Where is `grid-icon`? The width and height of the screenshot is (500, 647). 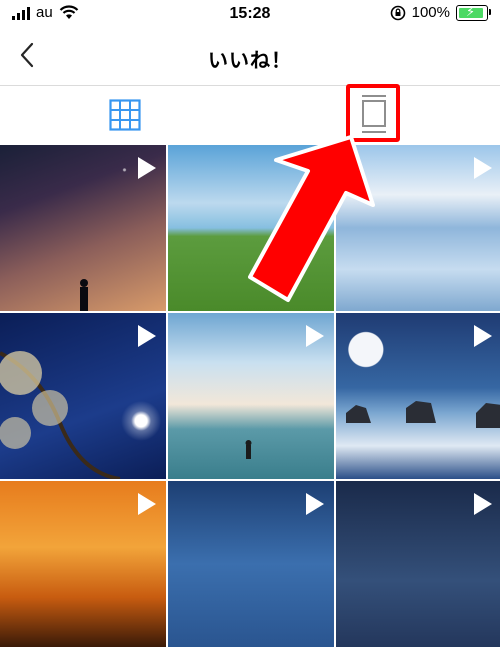
grid-icon is located at coordinates (125, 115).